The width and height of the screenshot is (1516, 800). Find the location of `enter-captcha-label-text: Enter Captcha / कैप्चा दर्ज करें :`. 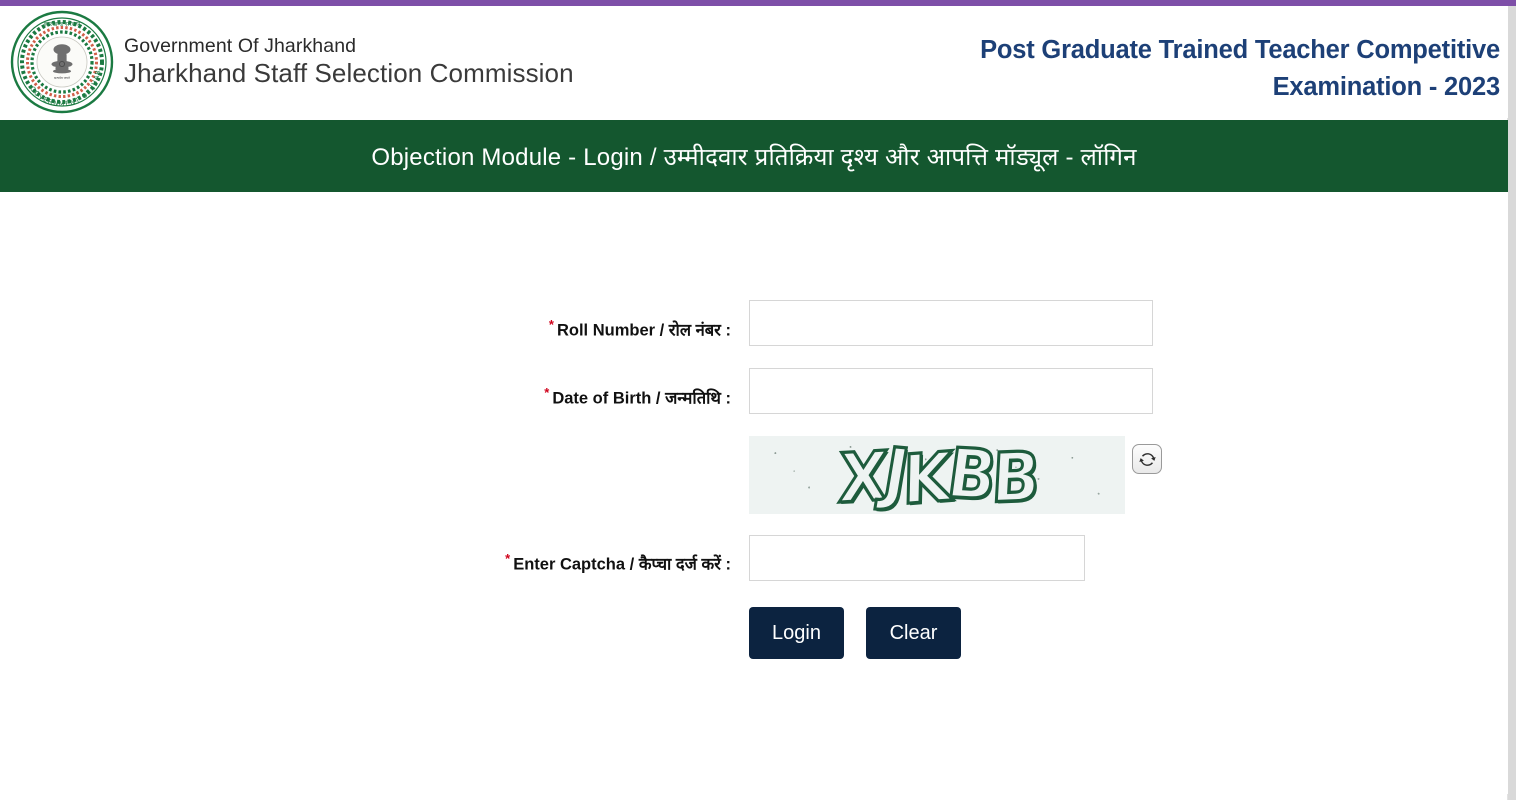

enter-captcha-label-text: Enter Captcha / कैप्चा दर्ज करें : is located at coordinates (622, 564).